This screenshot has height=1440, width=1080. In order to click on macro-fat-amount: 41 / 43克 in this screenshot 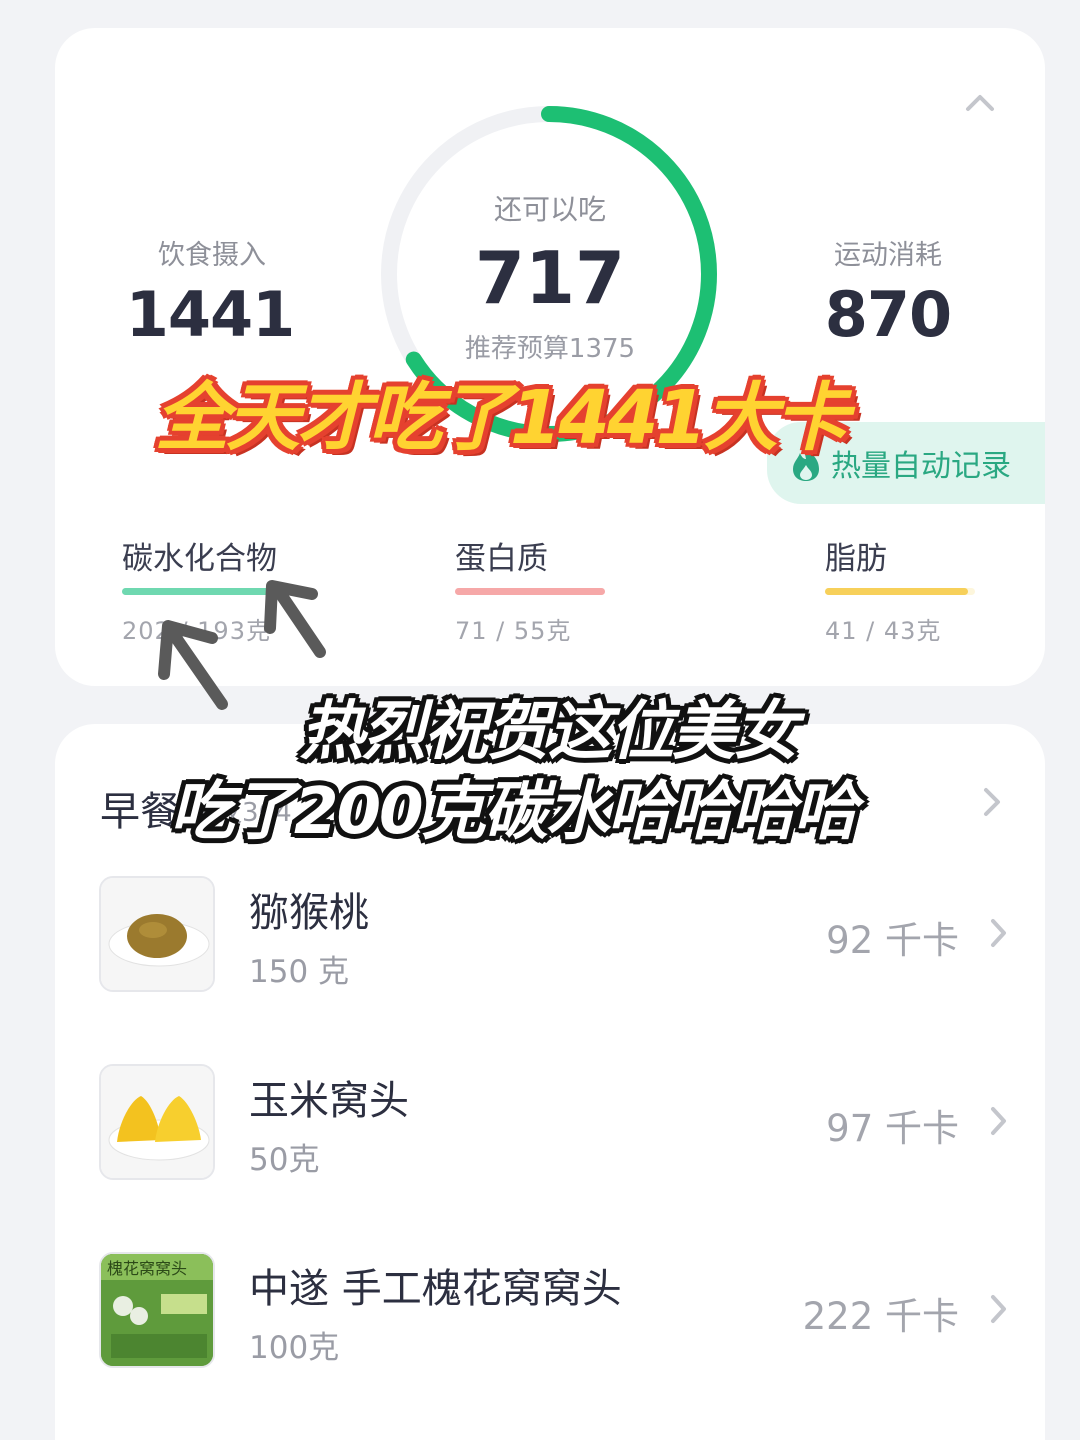, I will do `click(883, 631)`.